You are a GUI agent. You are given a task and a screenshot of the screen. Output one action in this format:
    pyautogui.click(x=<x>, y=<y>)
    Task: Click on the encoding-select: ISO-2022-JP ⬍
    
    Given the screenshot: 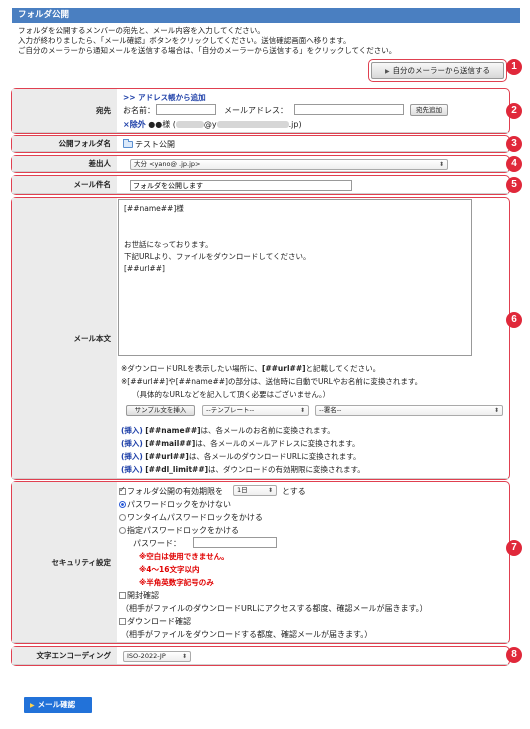 What is the action you would take?
    pyautogui.click(x=157, y=656)
    